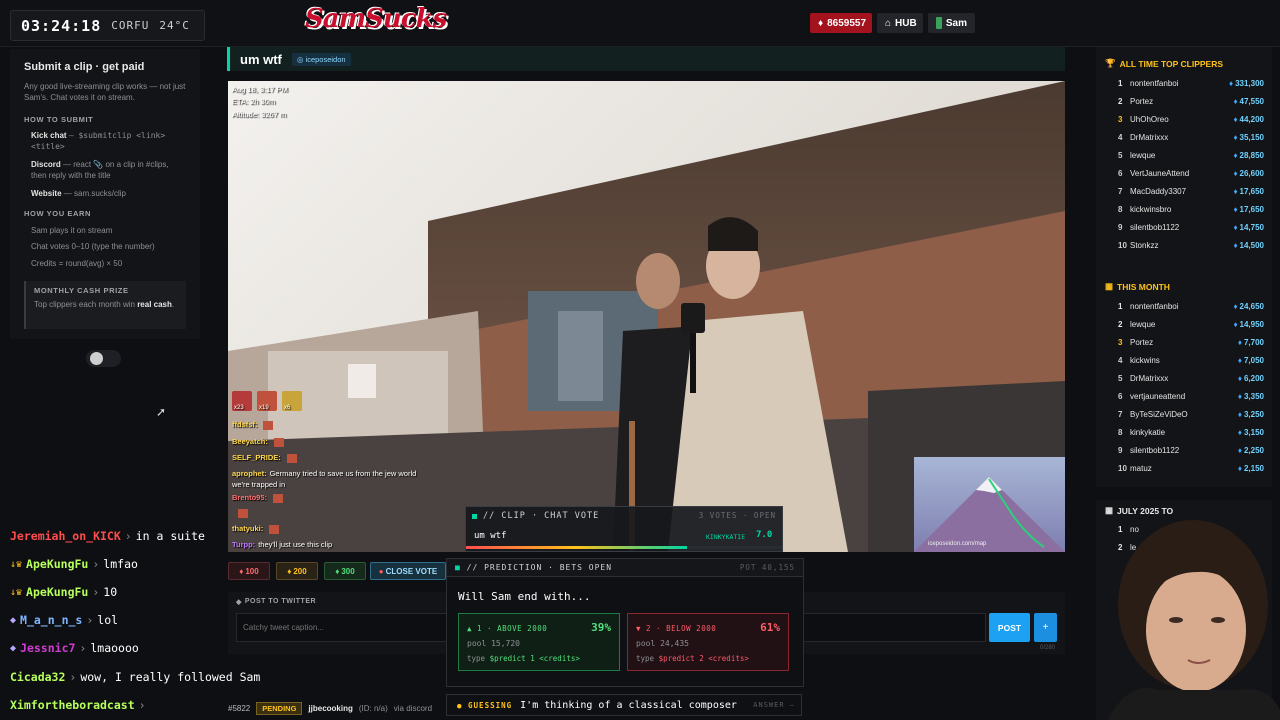  I want to click on hud-eta: ETA: 2h 30m, so click(254, 101).